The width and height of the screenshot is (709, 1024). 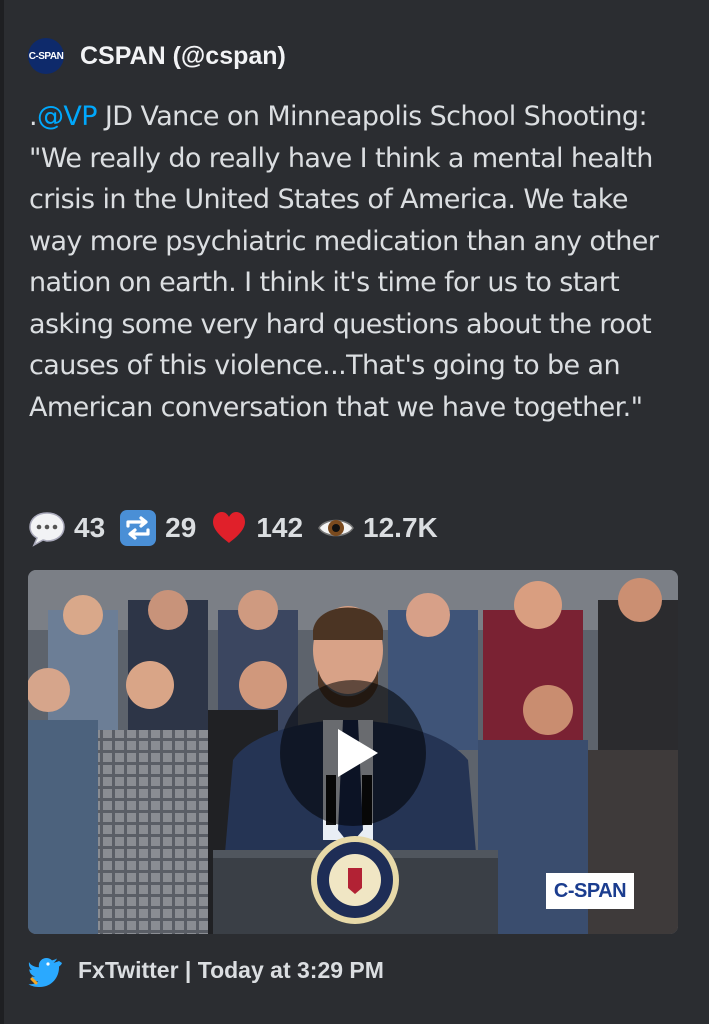 I want to click on tweet-prefix: ., so click(x=33, y=116).